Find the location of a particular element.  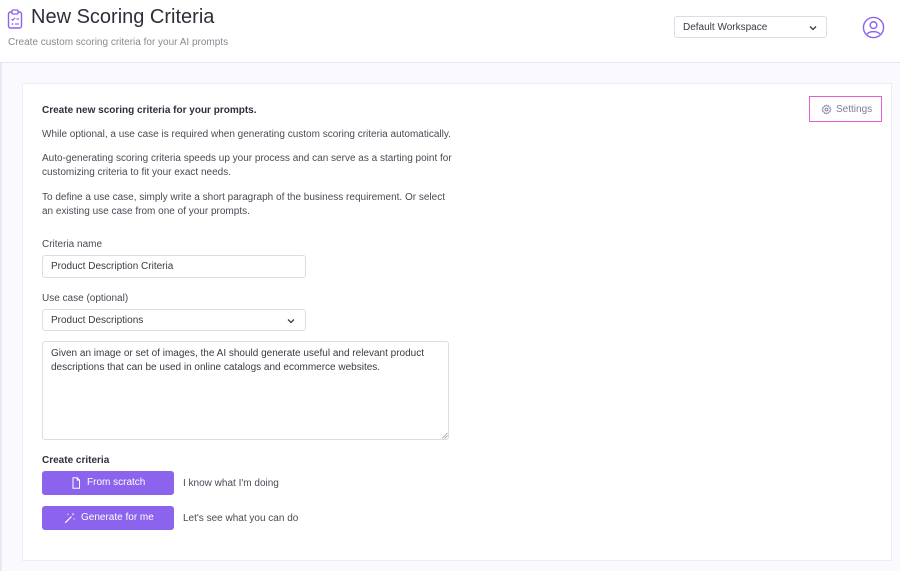

resize-grip-icon is located at coordinates (444, 435).